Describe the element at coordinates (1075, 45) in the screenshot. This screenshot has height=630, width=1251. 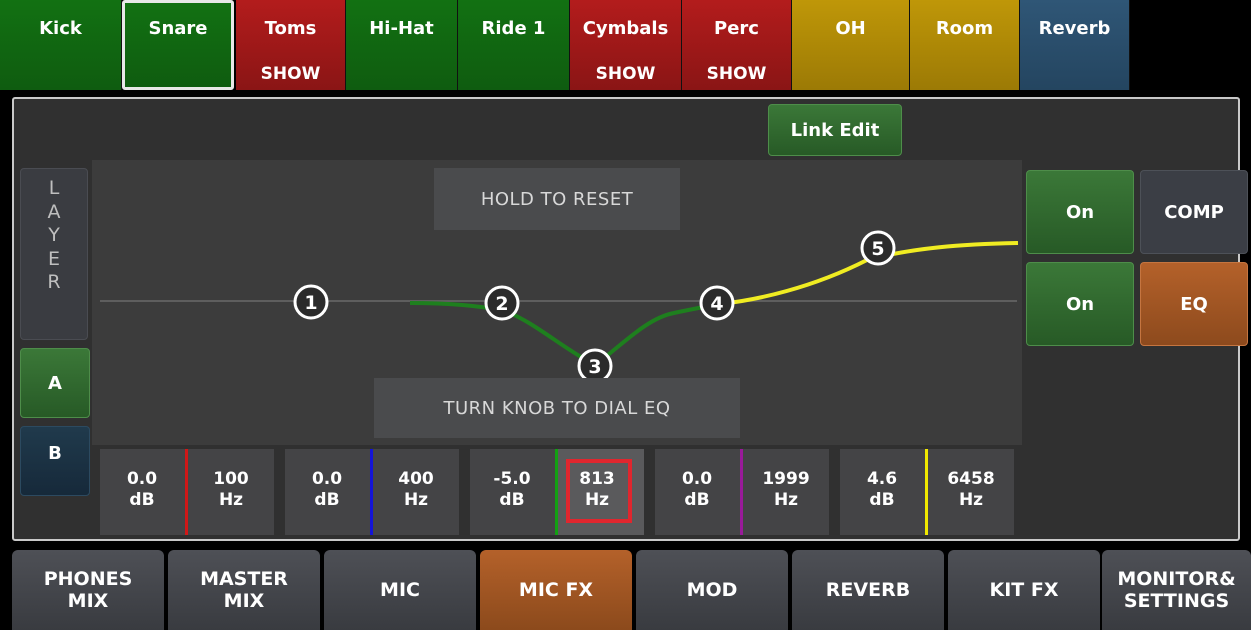
I see `channel-tab-reverb: Reverb` at that location.